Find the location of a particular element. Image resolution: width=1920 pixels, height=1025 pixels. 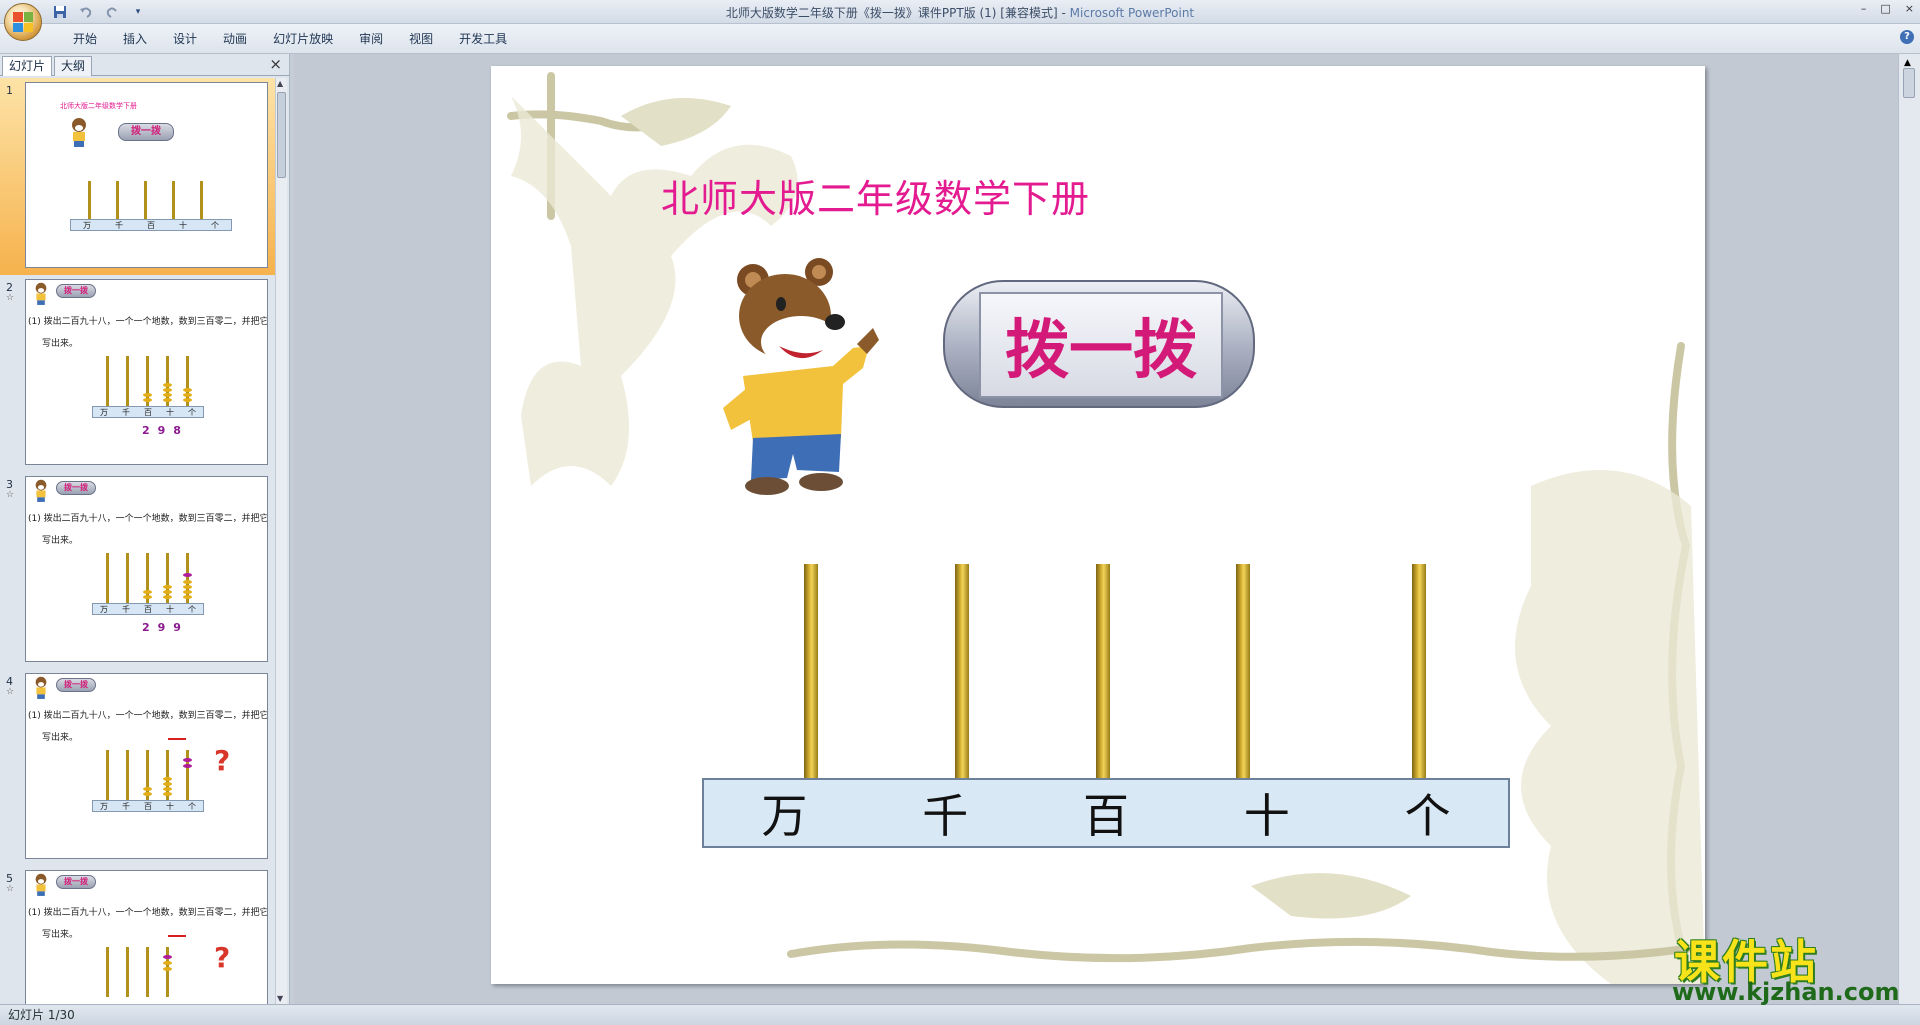

watermark-url: www.kjzhan.com is located at coordinates (1786, 992).